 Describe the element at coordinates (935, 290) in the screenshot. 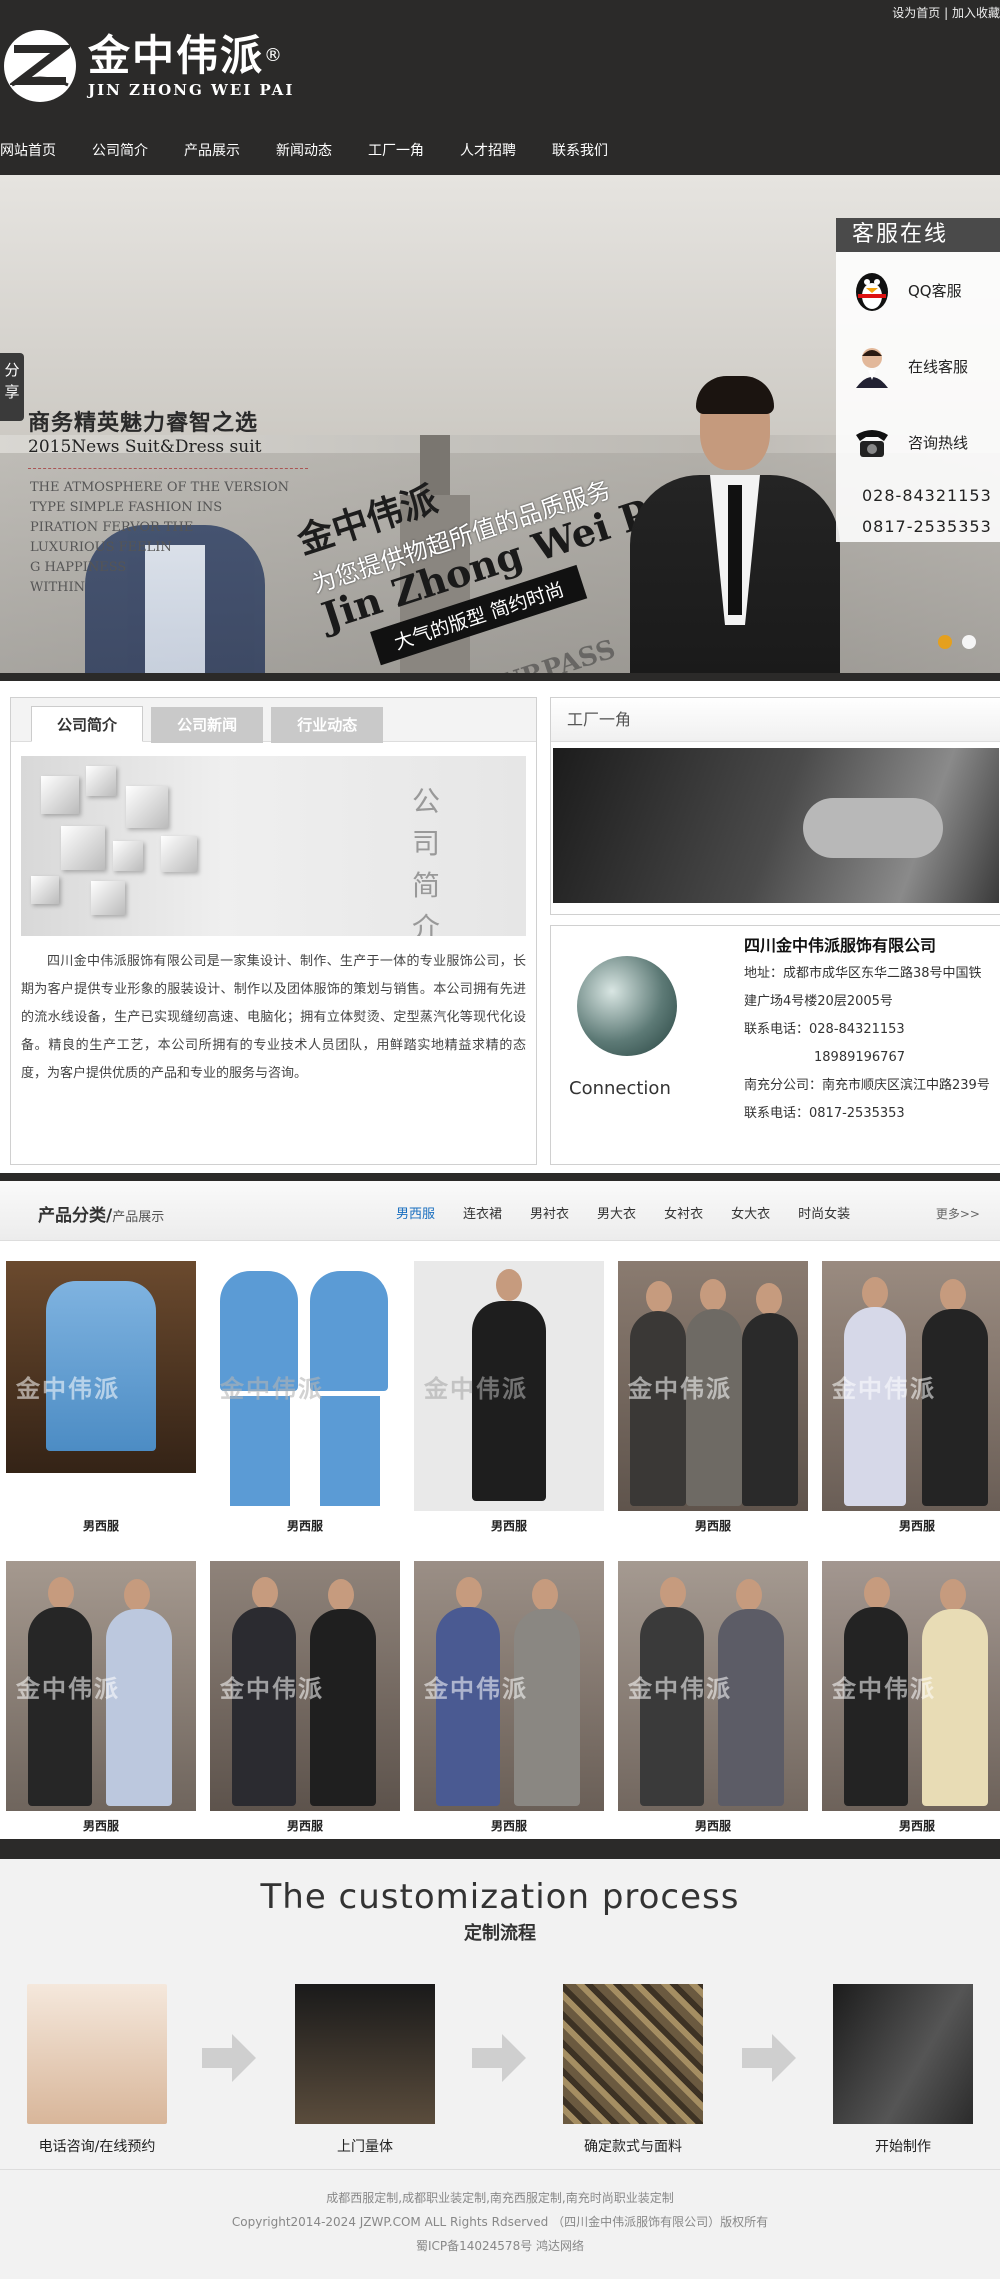

I see `qq-service-label: QQ客服` at that location.